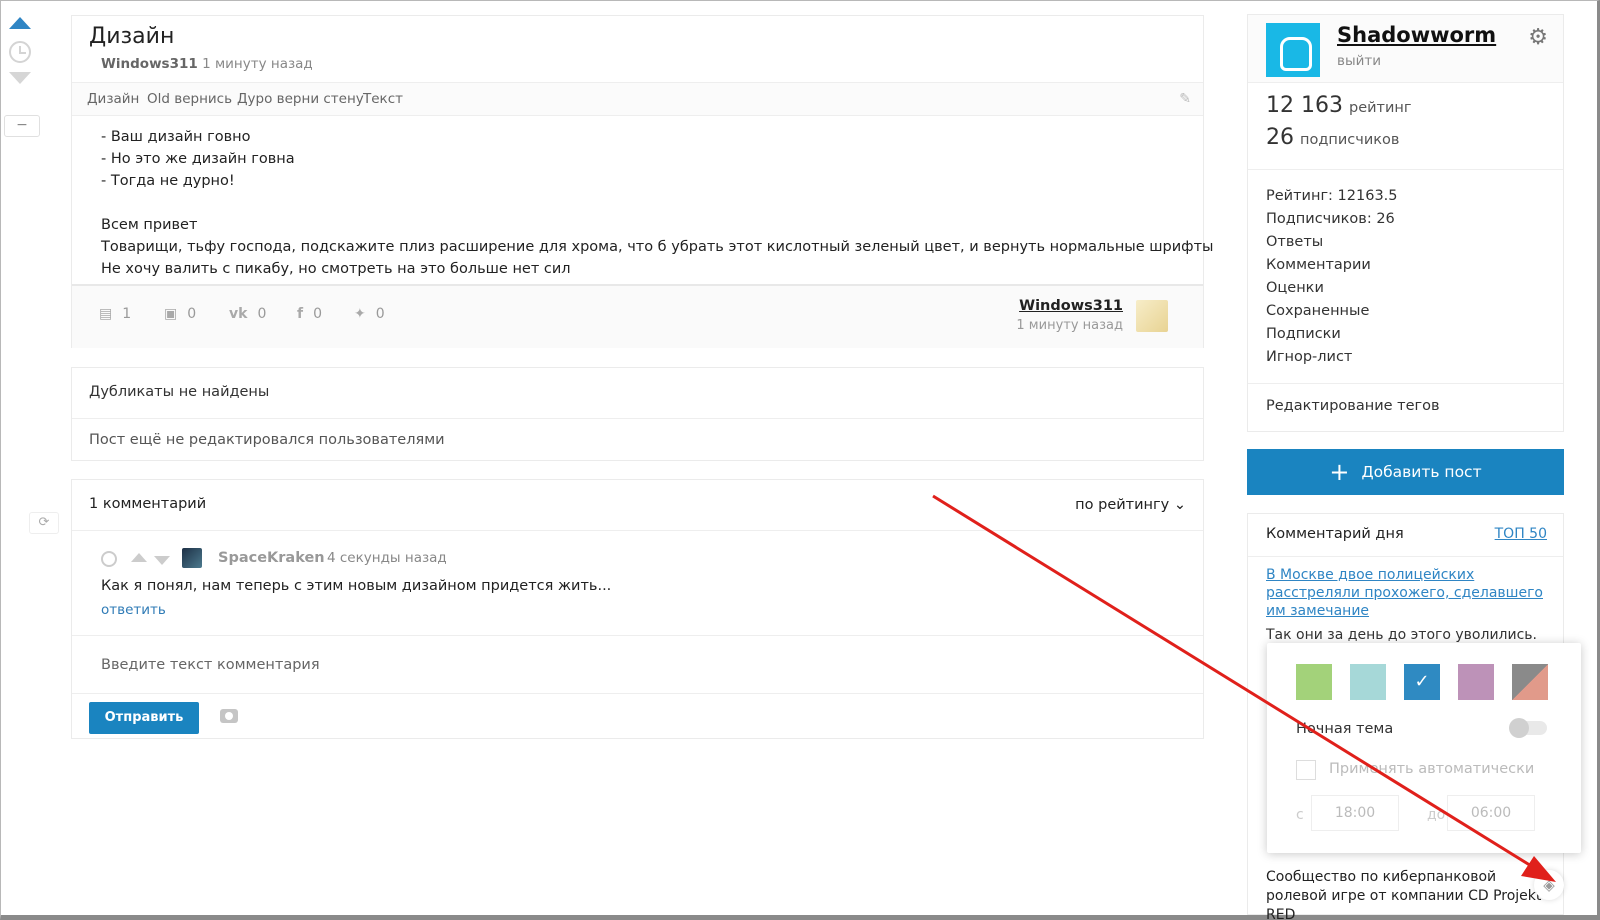  Describe the element at coordinates (1530, 682) in the screenshot. I see `theme-swatch-mixed` at that location.